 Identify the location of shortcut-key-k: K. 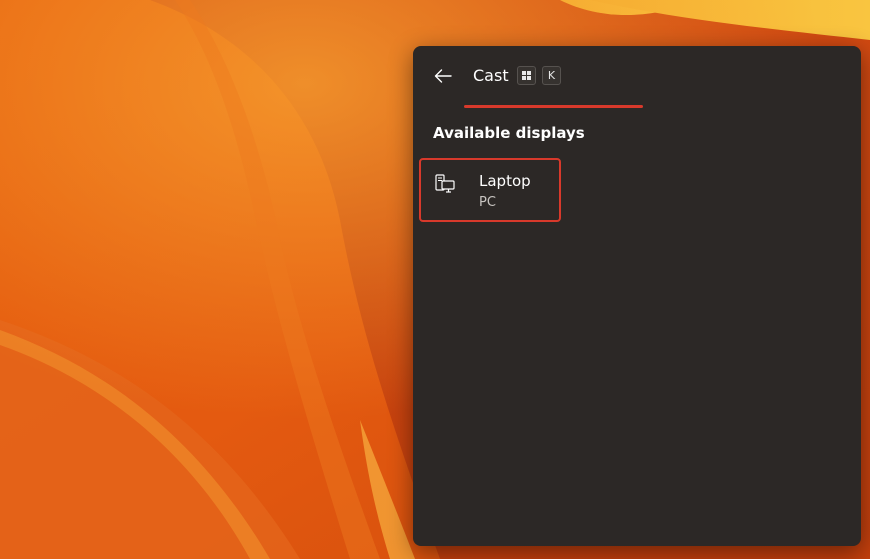
(551, 75).